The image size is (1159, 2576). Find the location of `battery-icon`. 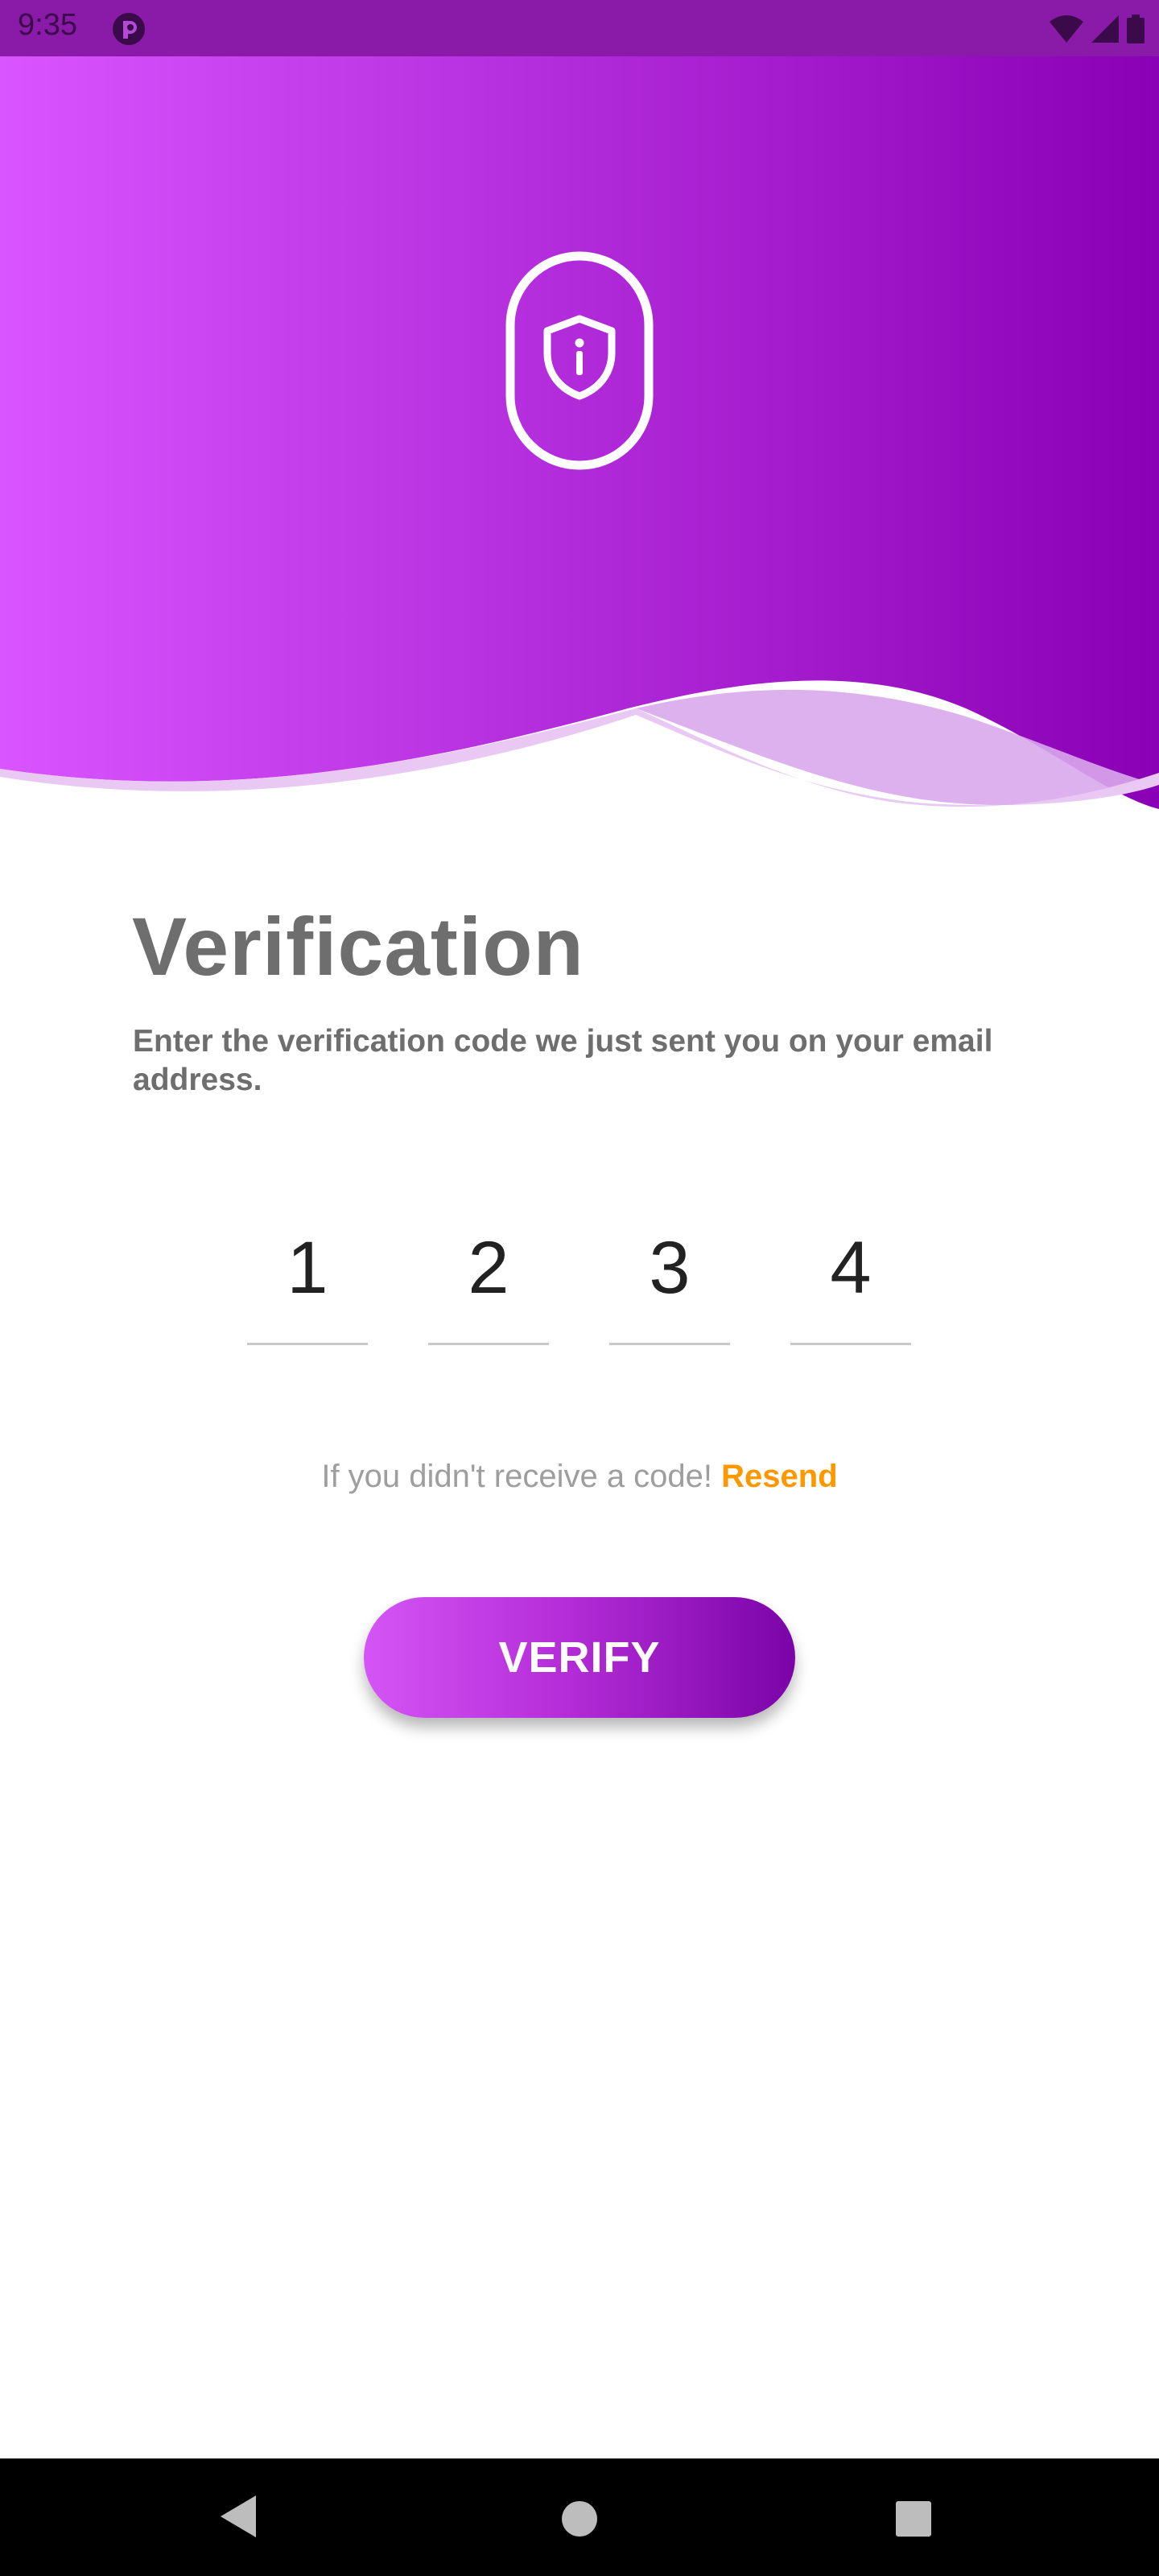

battery-icon is located at coordinates (1136, 28).